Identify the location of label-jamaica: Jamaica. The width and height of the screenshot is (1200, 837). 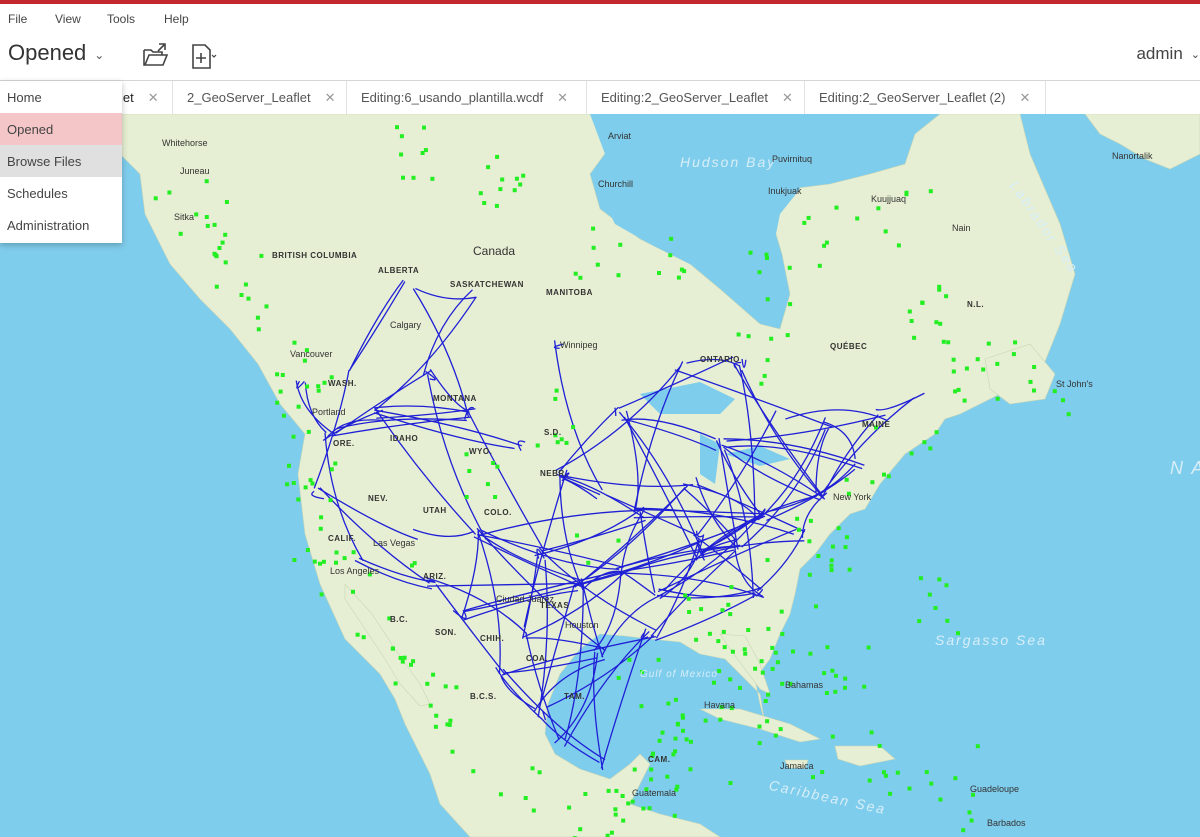
(797, 766).